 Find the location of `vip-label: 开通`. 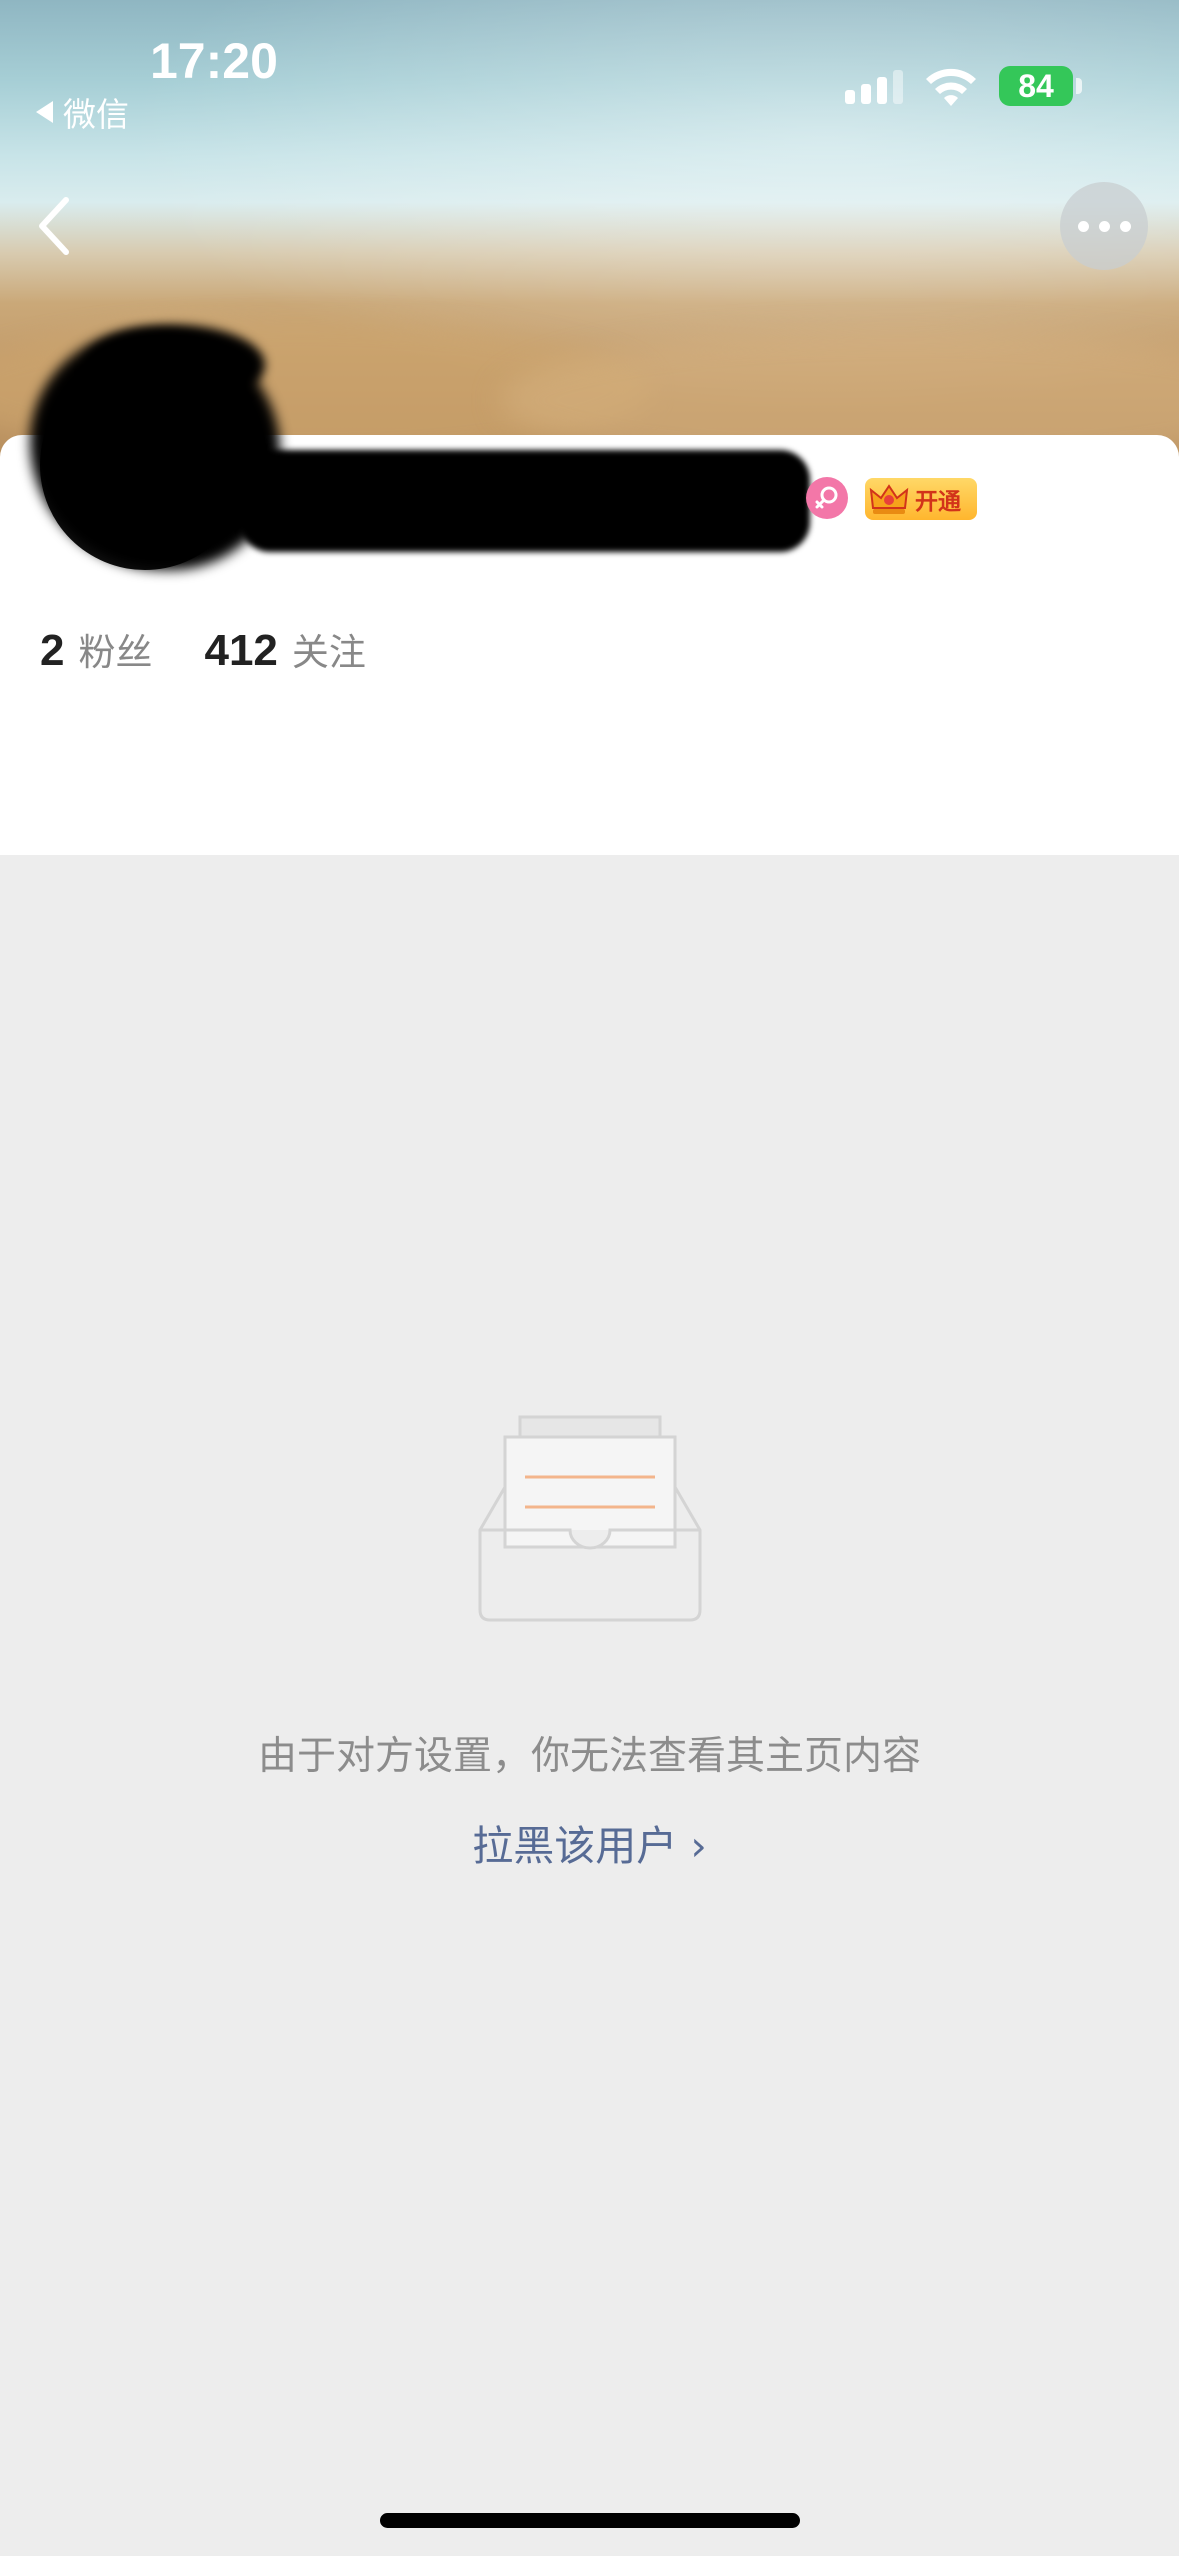

vip-label: 开通 is located at coordinates (938, 502).